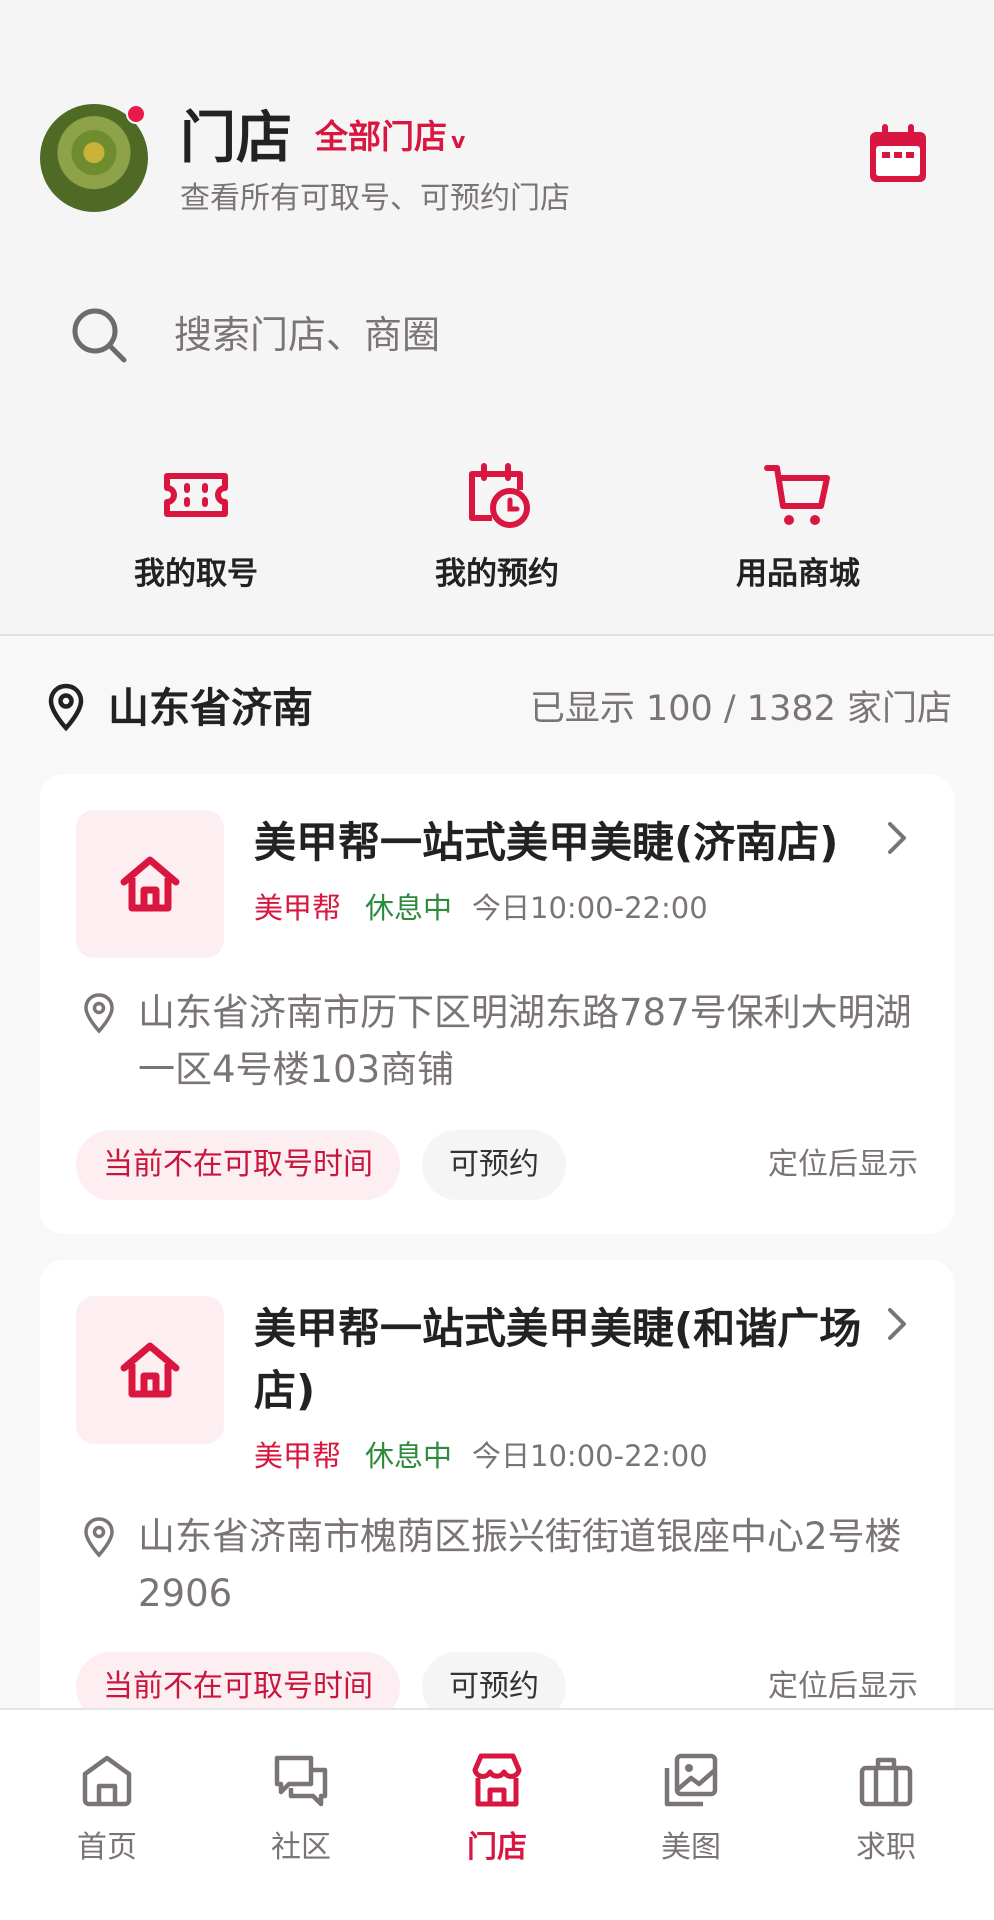  I want to click on calendar-icon, so click(898, 153).